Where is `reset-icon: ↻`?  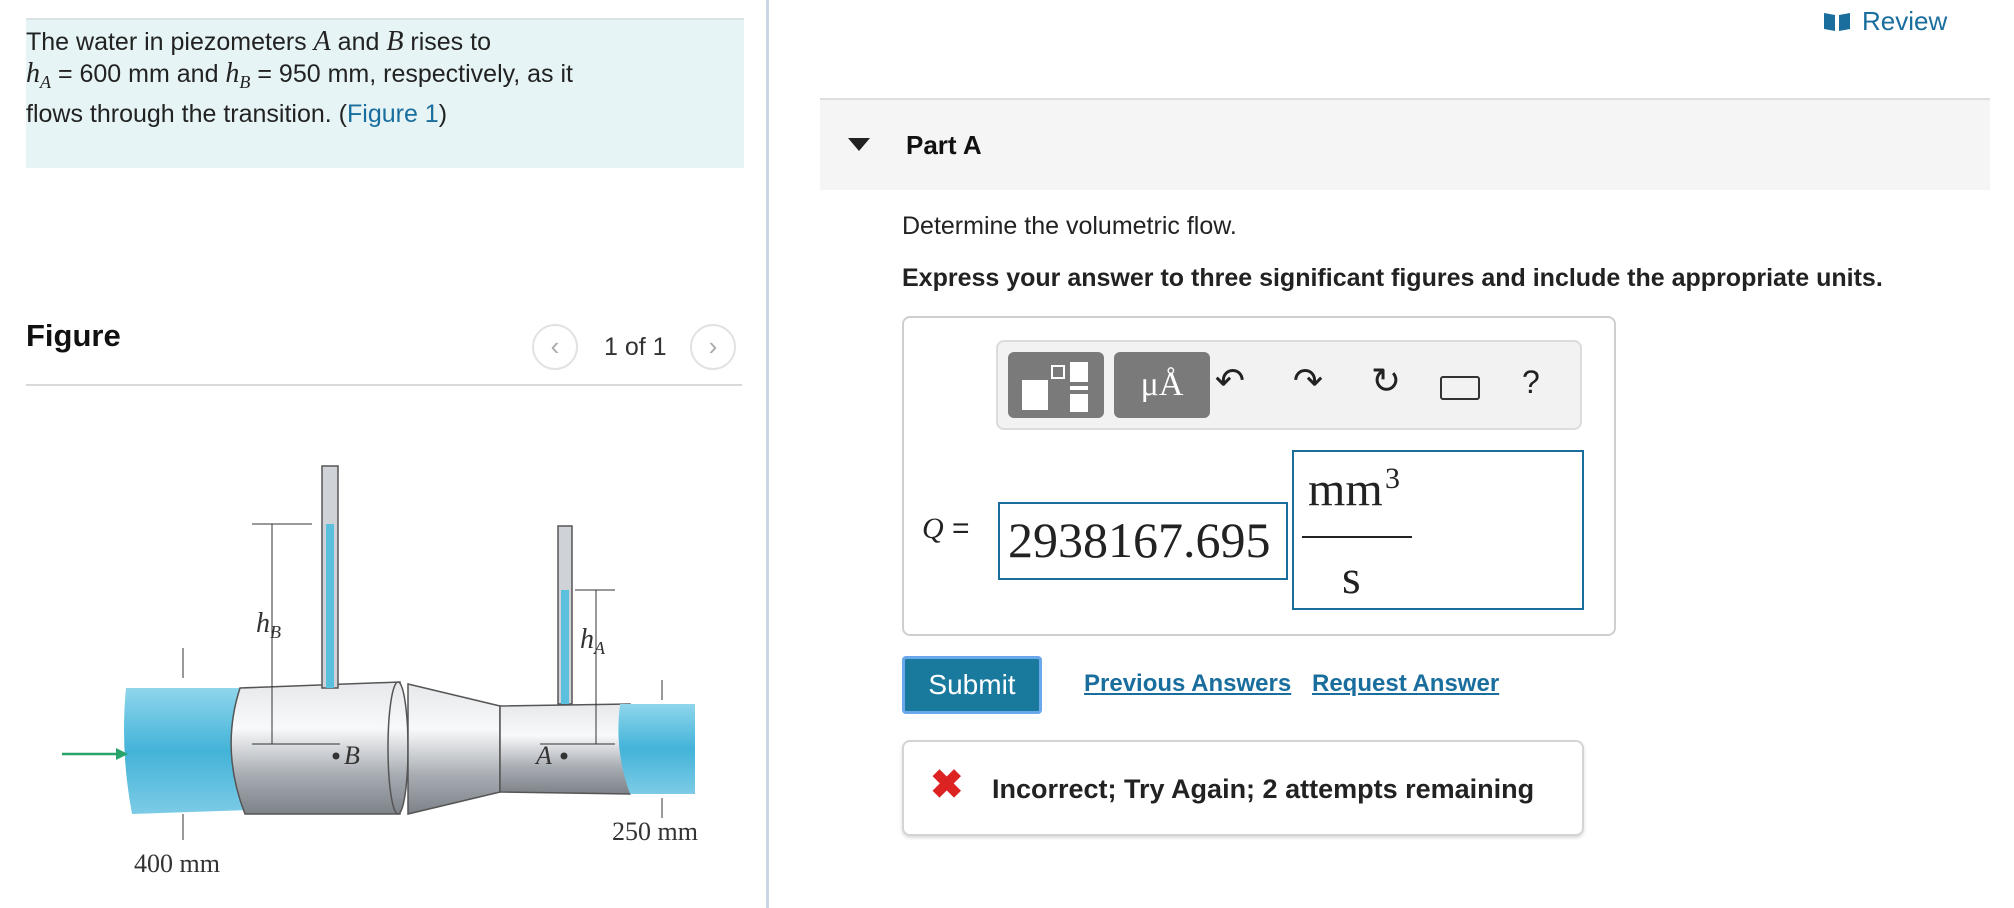
reset-icon: ↻ is located at coordinates (1386, 381).